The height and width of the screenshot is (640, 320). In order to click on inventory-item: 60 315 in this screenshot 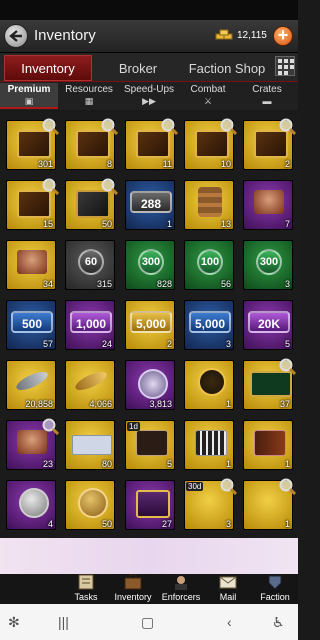, I will do `click(90, 265)`.